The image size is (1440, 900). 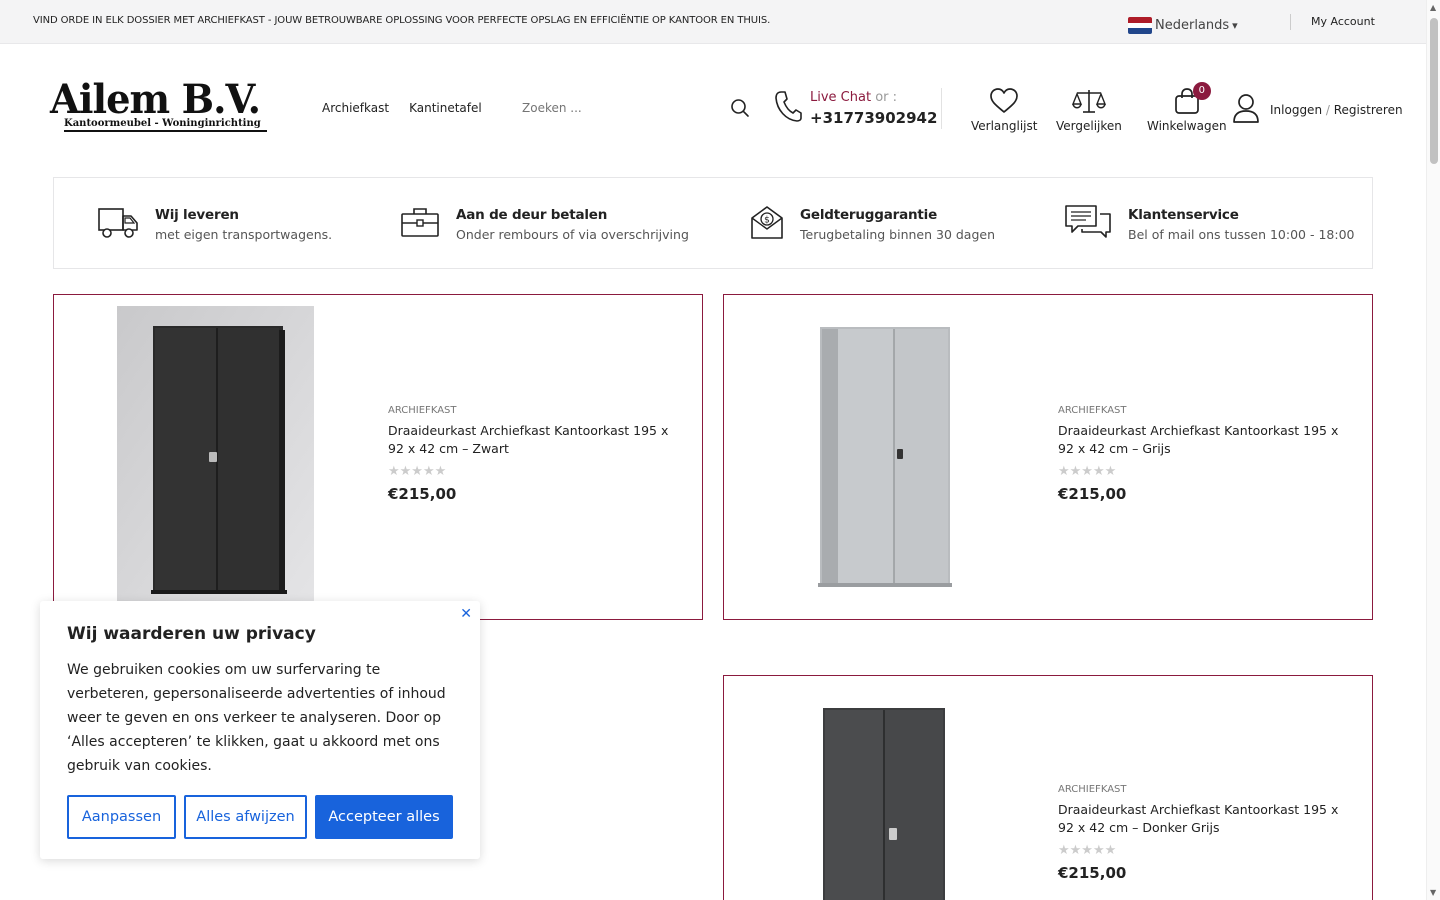 I want to click on feature-title: Geldteruggarantie, so click(x=869, y=214).